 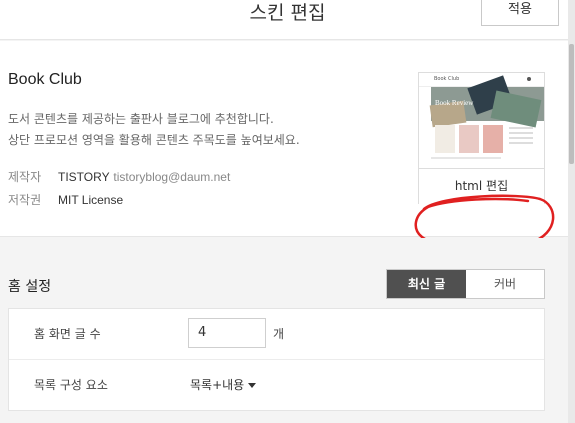 I want to click on maker-email: tistoryblog@daum.net, so click(x=172, y=177).